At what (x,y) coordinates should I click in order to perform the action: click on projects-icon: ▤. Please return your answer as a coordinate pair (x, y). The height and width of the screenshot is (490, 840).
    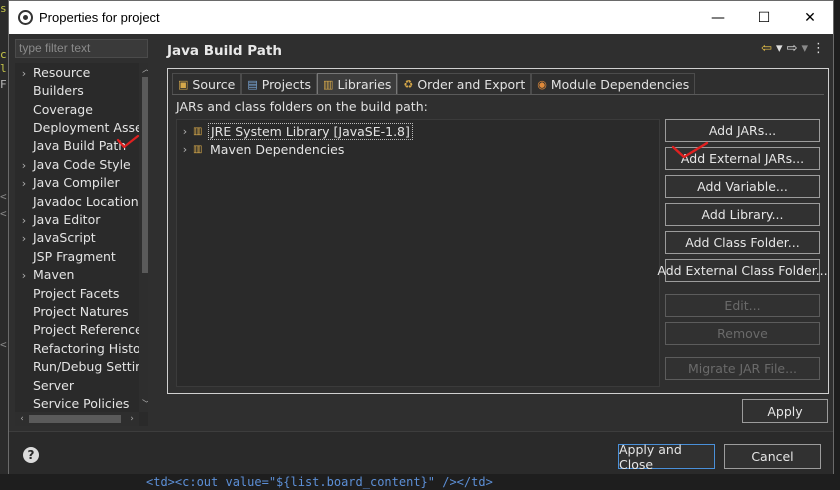
    Looking at the image, I should click on (252, 84).